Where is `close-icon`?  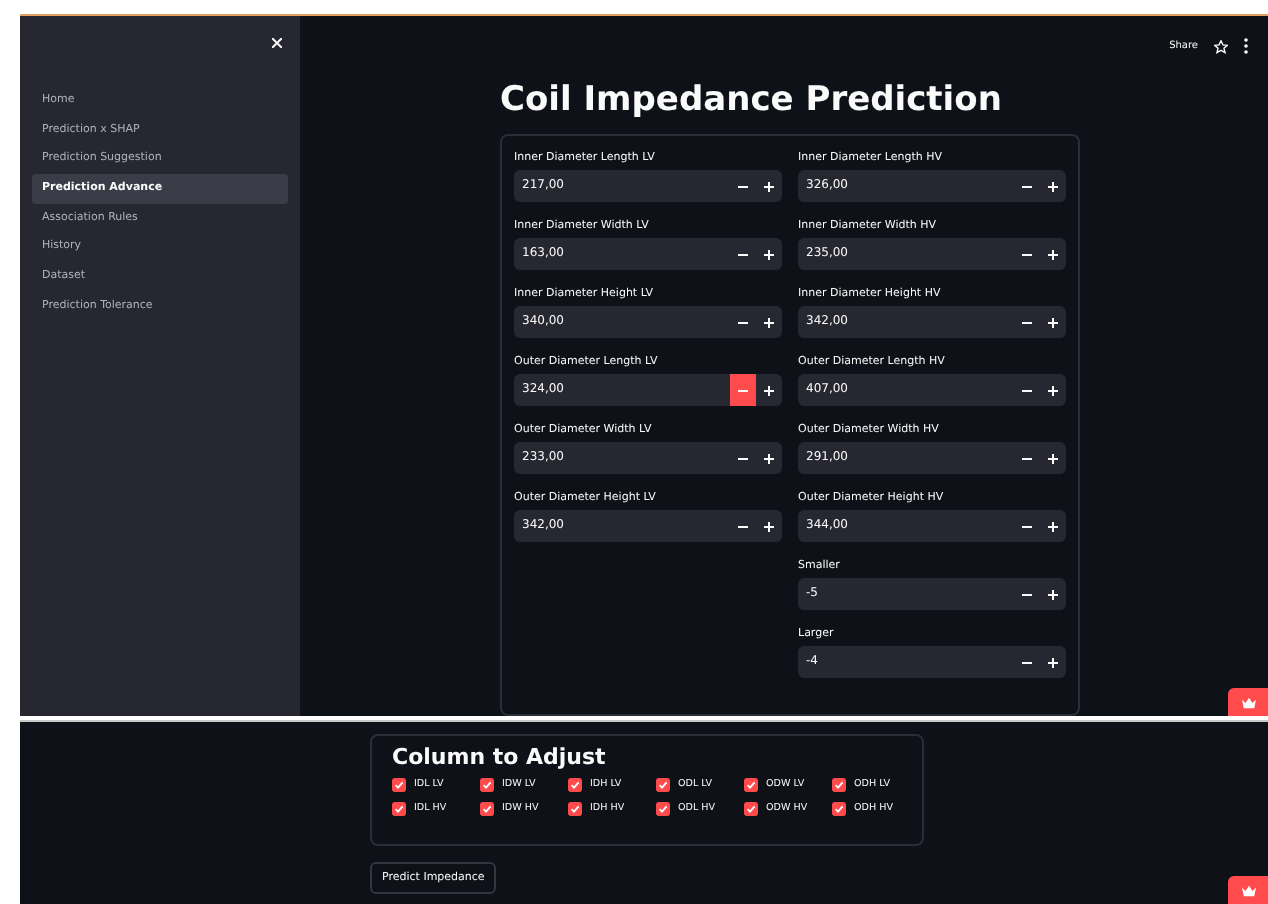 close-icon is located at coordinates (277, 43).